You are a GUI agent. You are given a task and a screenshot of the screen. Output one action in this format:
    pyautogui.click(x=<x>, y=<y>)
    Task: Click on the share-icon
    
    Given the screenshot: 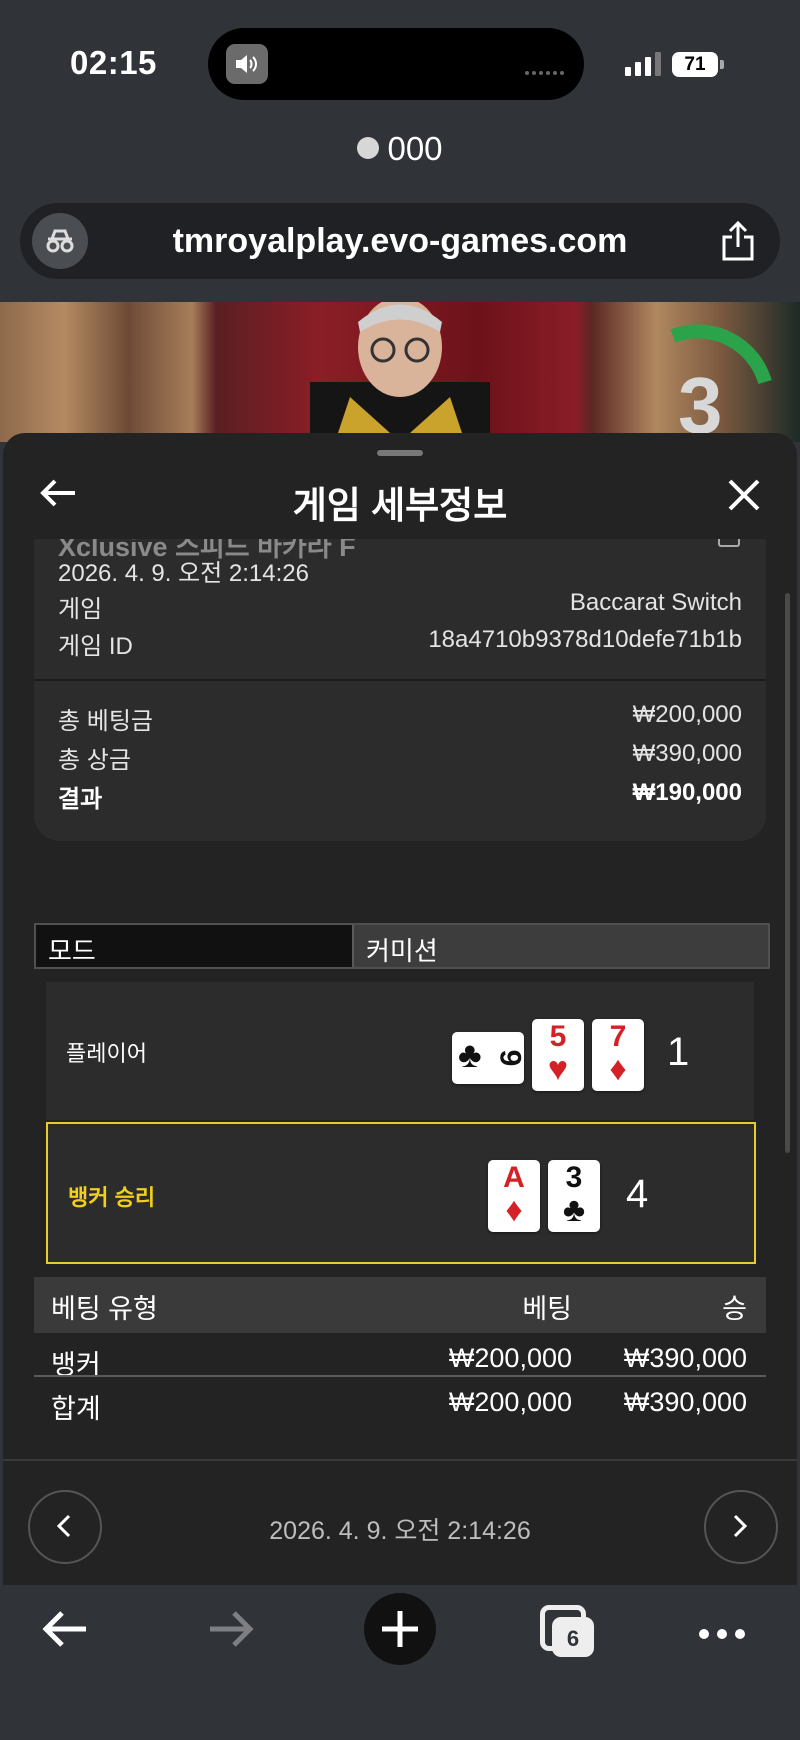 What is the action you would take?
    pyautogui.click(x=738, y=243)
    